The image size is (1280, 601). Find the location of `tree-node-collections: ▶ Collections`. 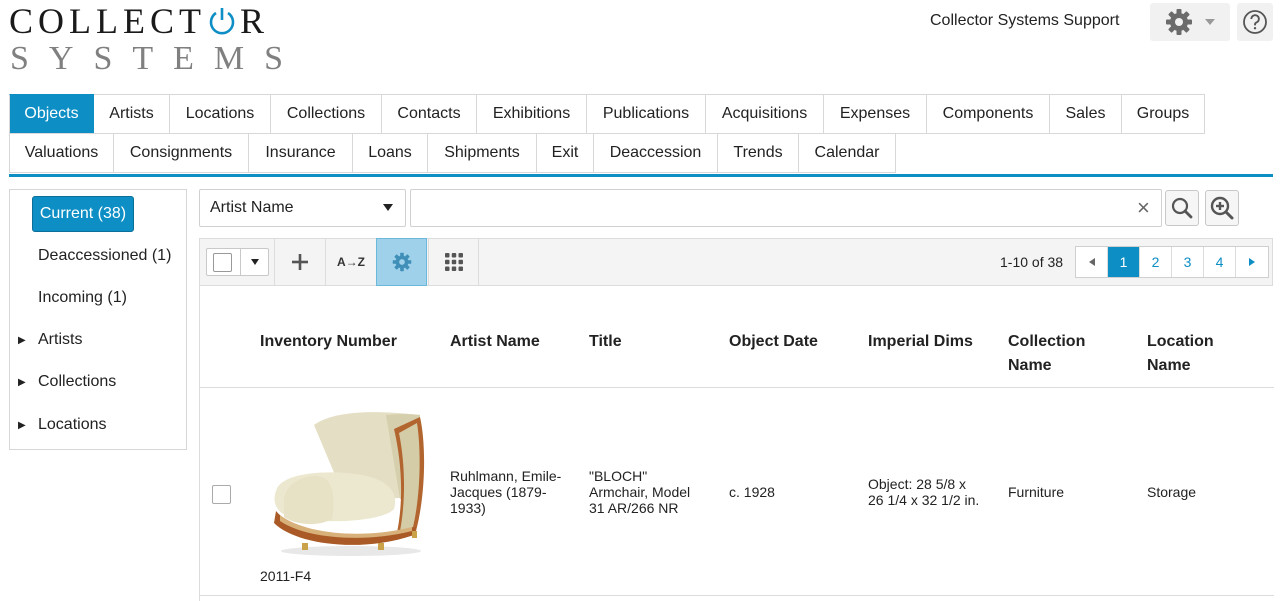

tree-node-collections: ▶ Collections is located at coordinates (67, 382).